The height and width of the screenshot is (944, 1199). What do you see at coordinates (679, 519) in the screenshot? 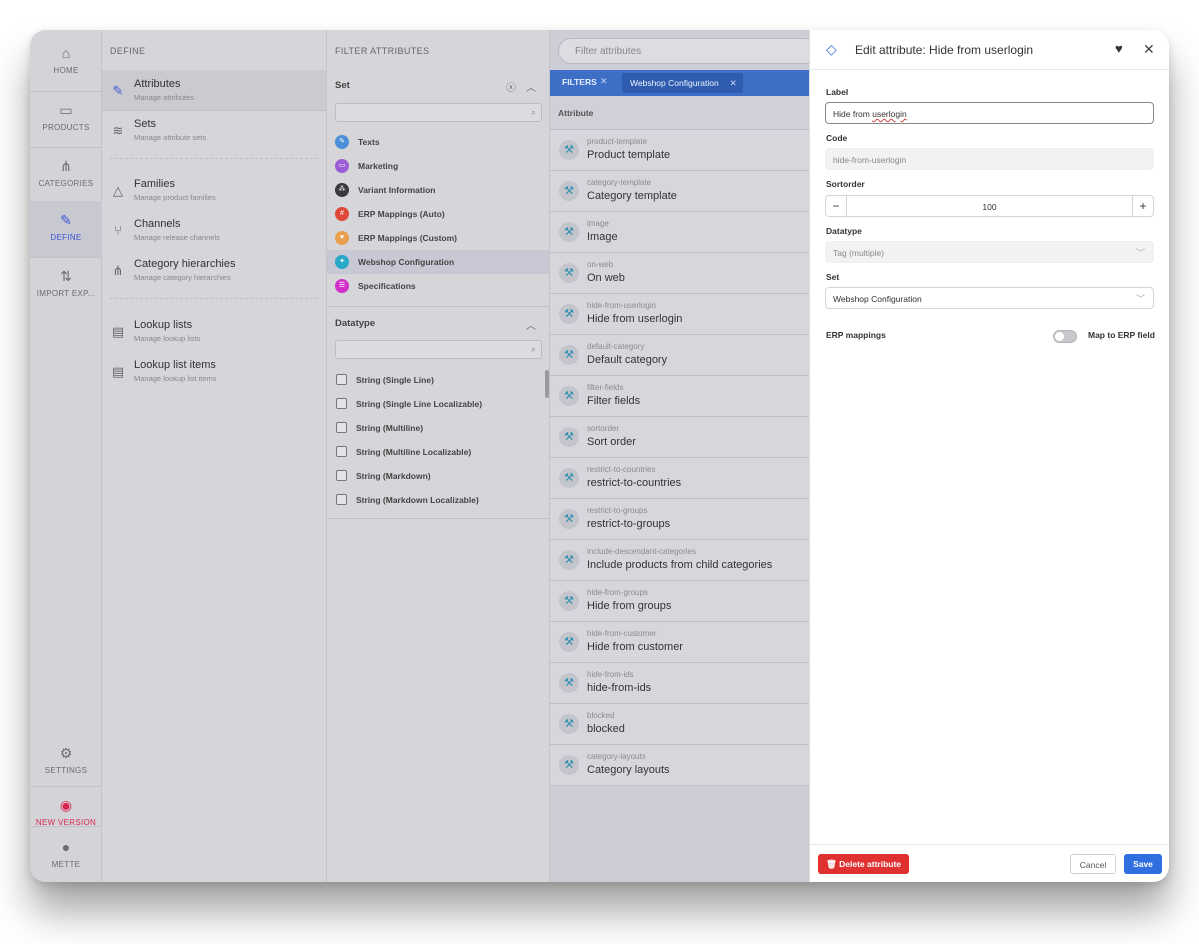
I see `attribute-row: ⚒ restrict-to-groups restrict-to-groups` at bounding box center [679, 519].